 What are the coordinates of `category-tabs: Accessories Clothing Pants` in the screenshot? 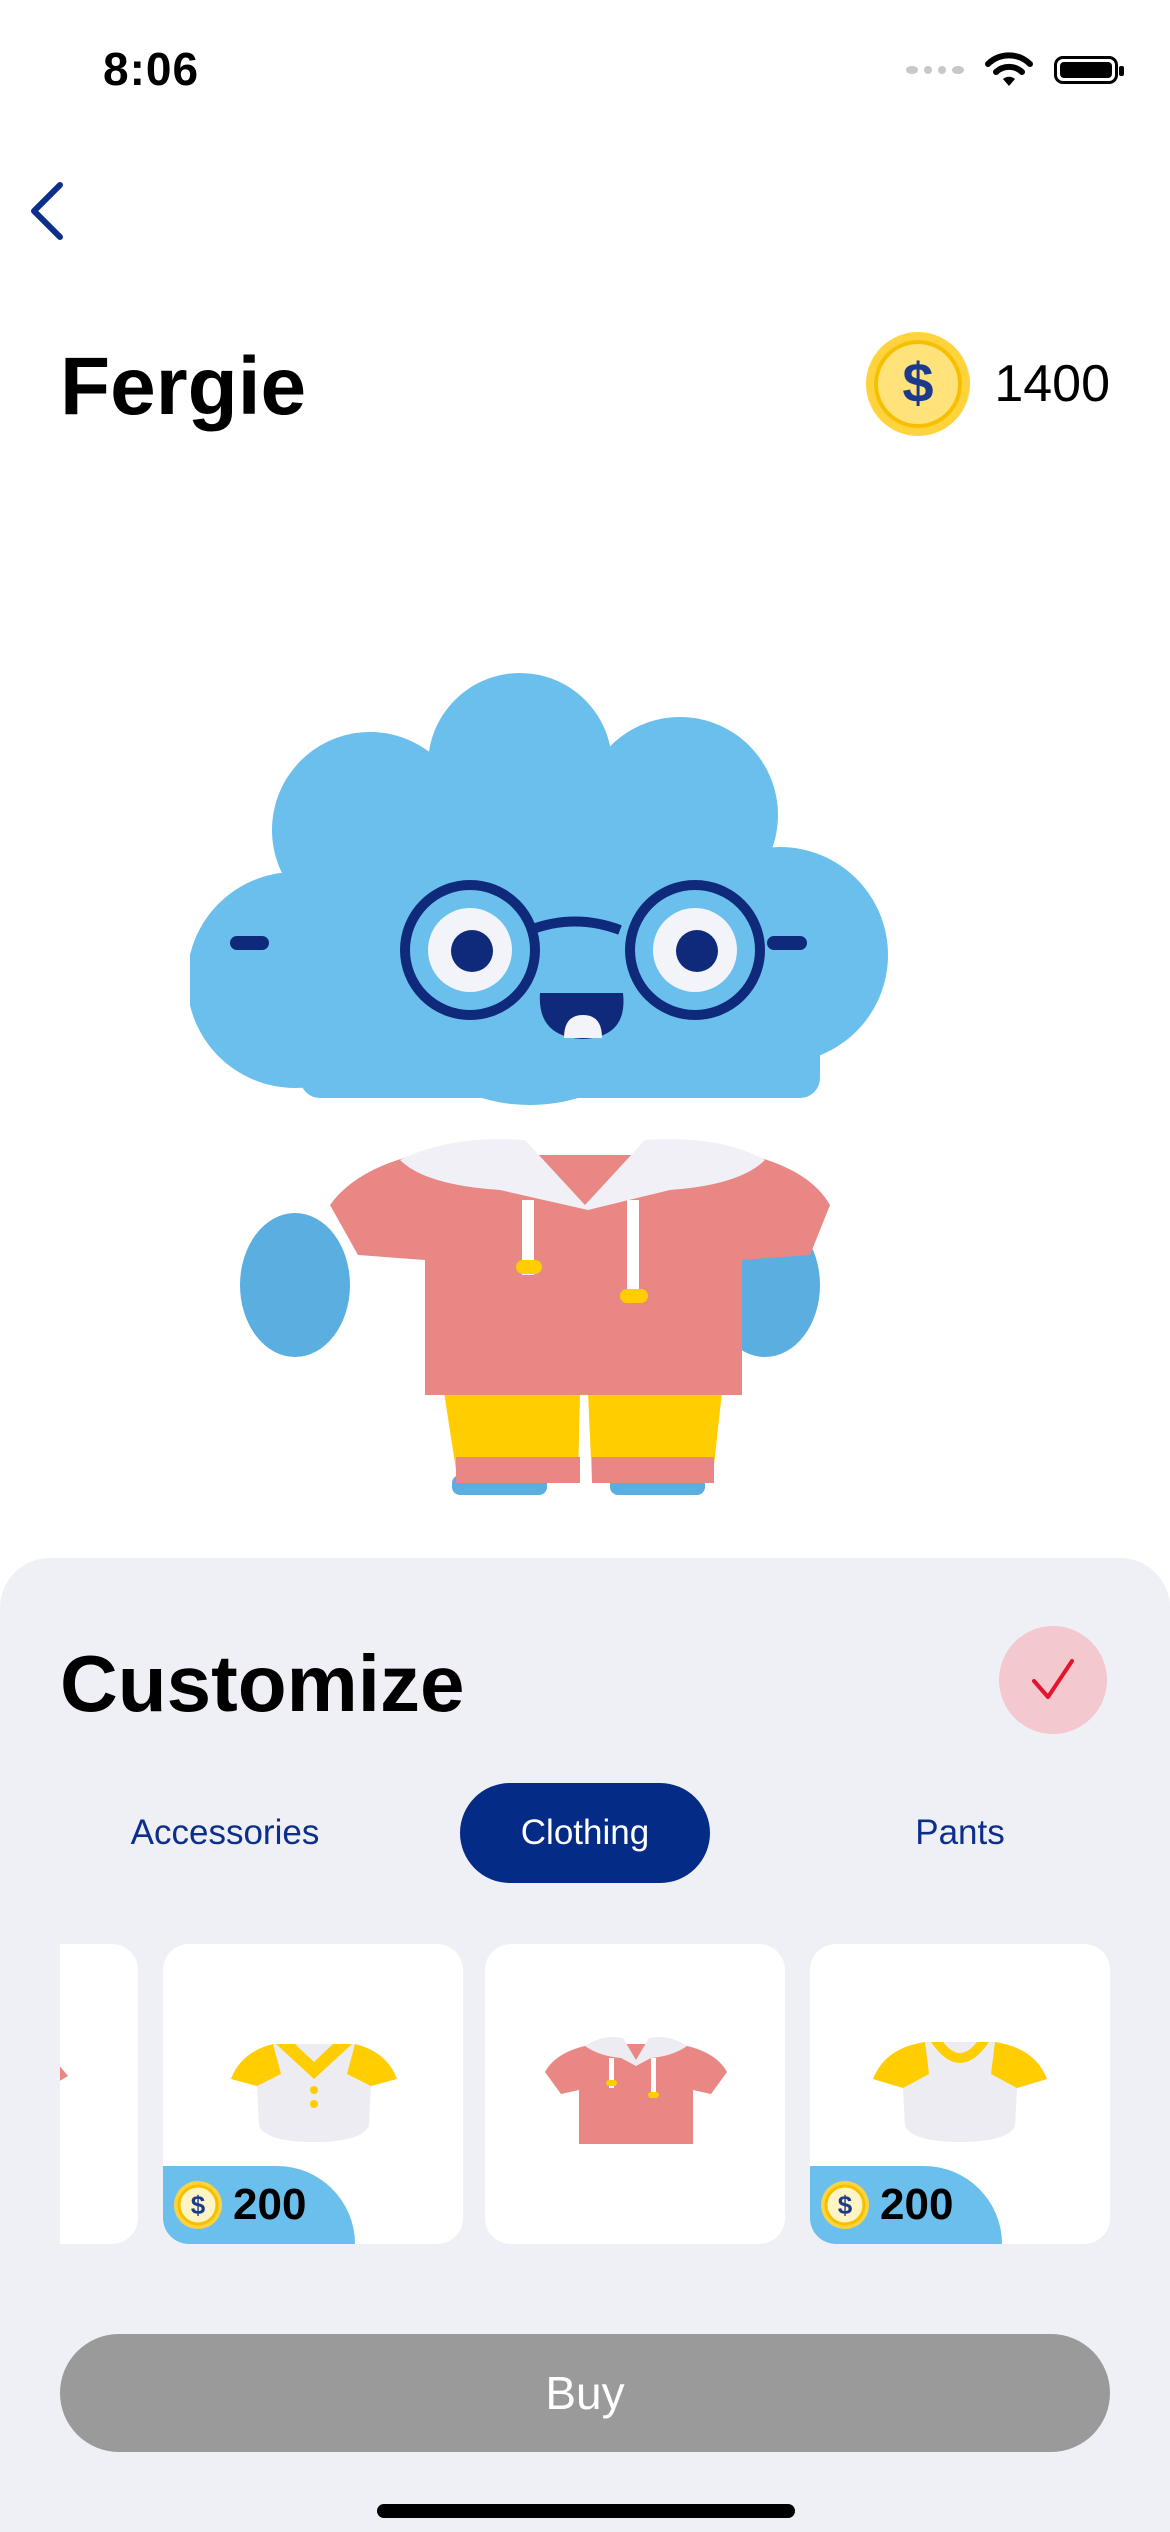 It's located at (585, 1833).